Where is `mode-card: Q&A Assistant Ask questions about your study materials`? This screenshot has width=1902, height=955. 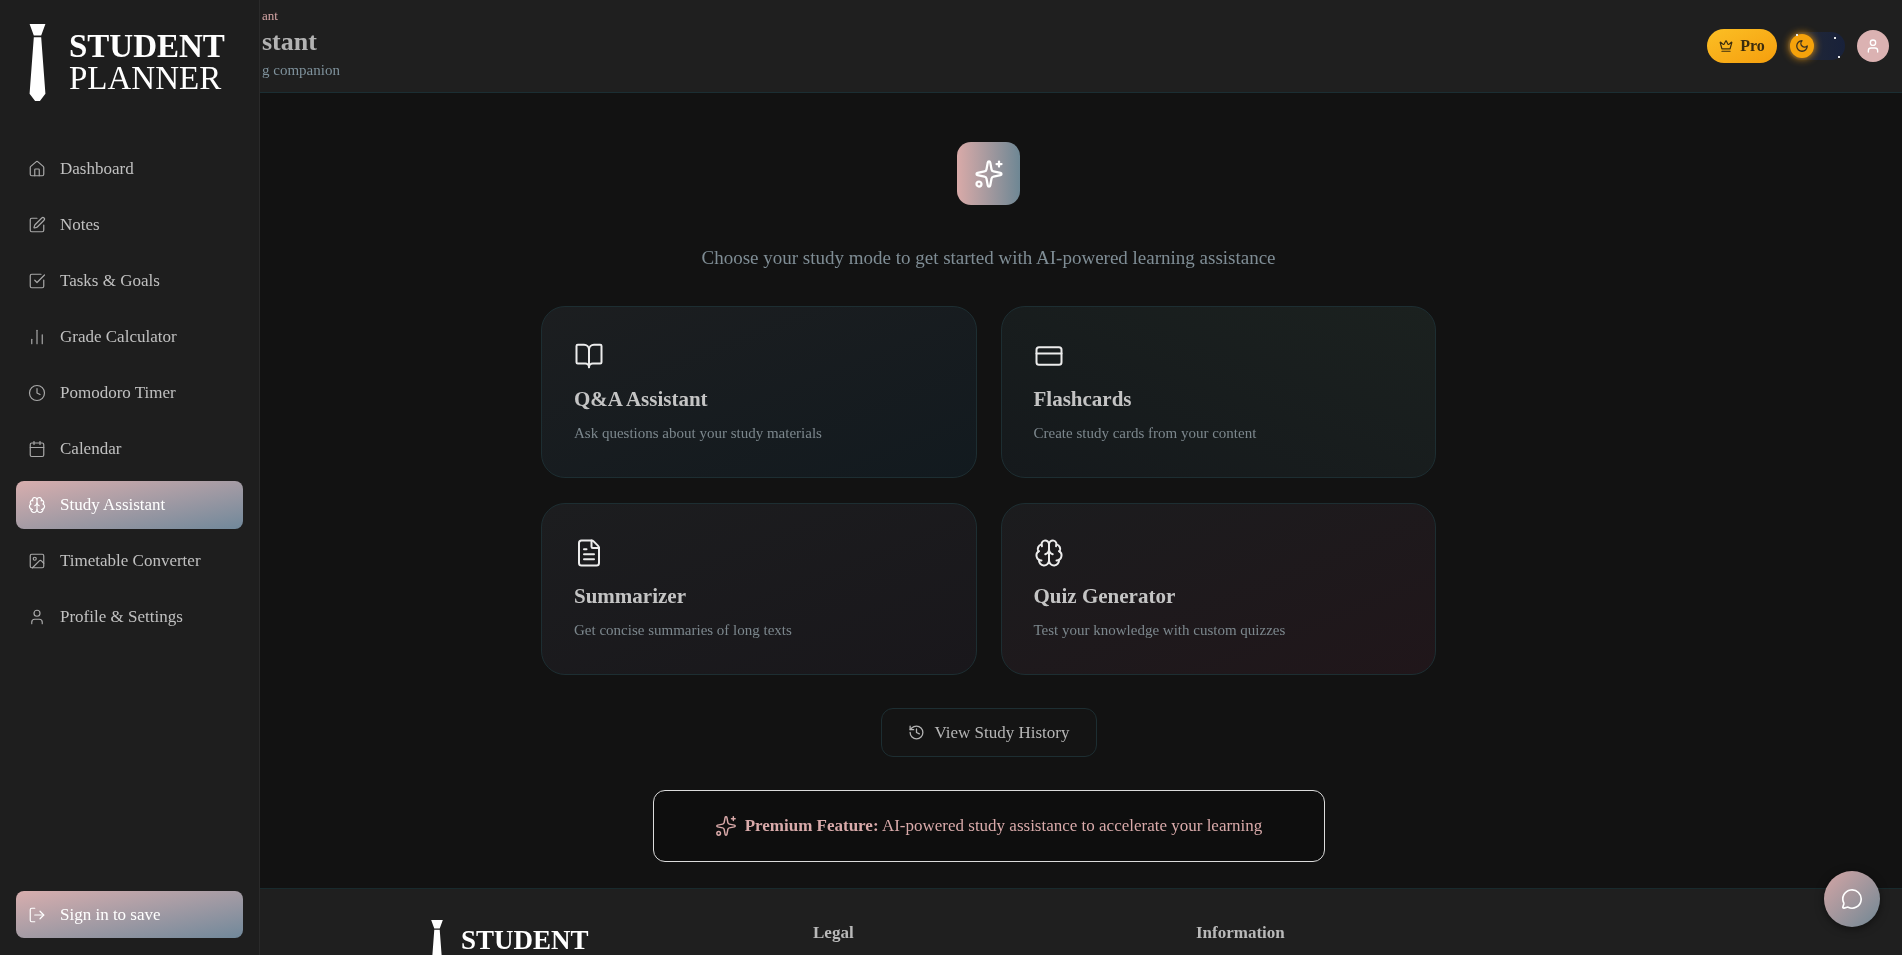 mode-card: Q&A Assistant Ask questions about your study materials is located at coordinates (759, 392).